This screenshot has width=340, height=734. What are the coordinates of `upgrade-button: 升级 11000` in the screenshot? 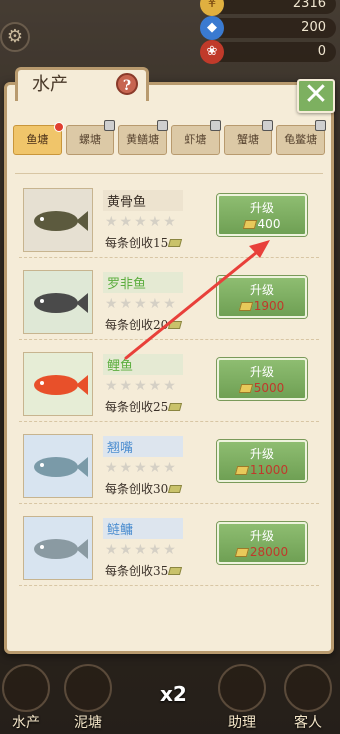 It's located at (262, 461).